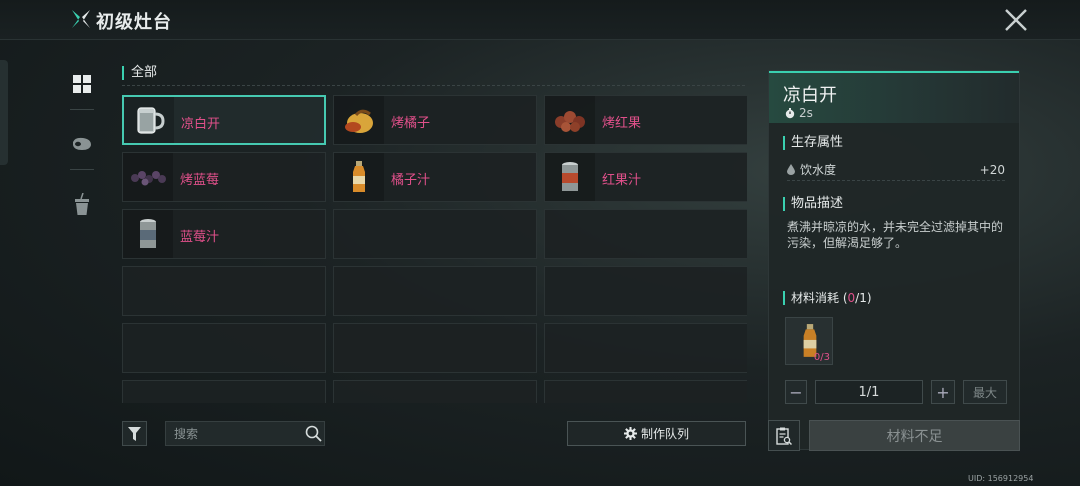 This screenshot has width=1080, height=486. Describe the element at coordinates (1016, 20) in the screenshot. I see `close-icon` at that location.